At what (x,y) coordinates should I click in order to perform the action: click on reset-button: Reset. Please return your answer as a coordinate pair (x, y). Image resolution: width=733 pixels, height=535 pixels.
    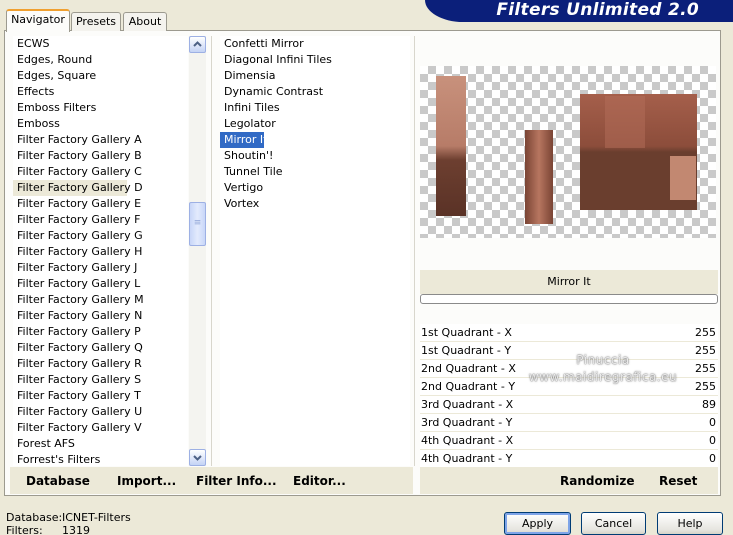
    Looking at the image, I should click on (678, 481).